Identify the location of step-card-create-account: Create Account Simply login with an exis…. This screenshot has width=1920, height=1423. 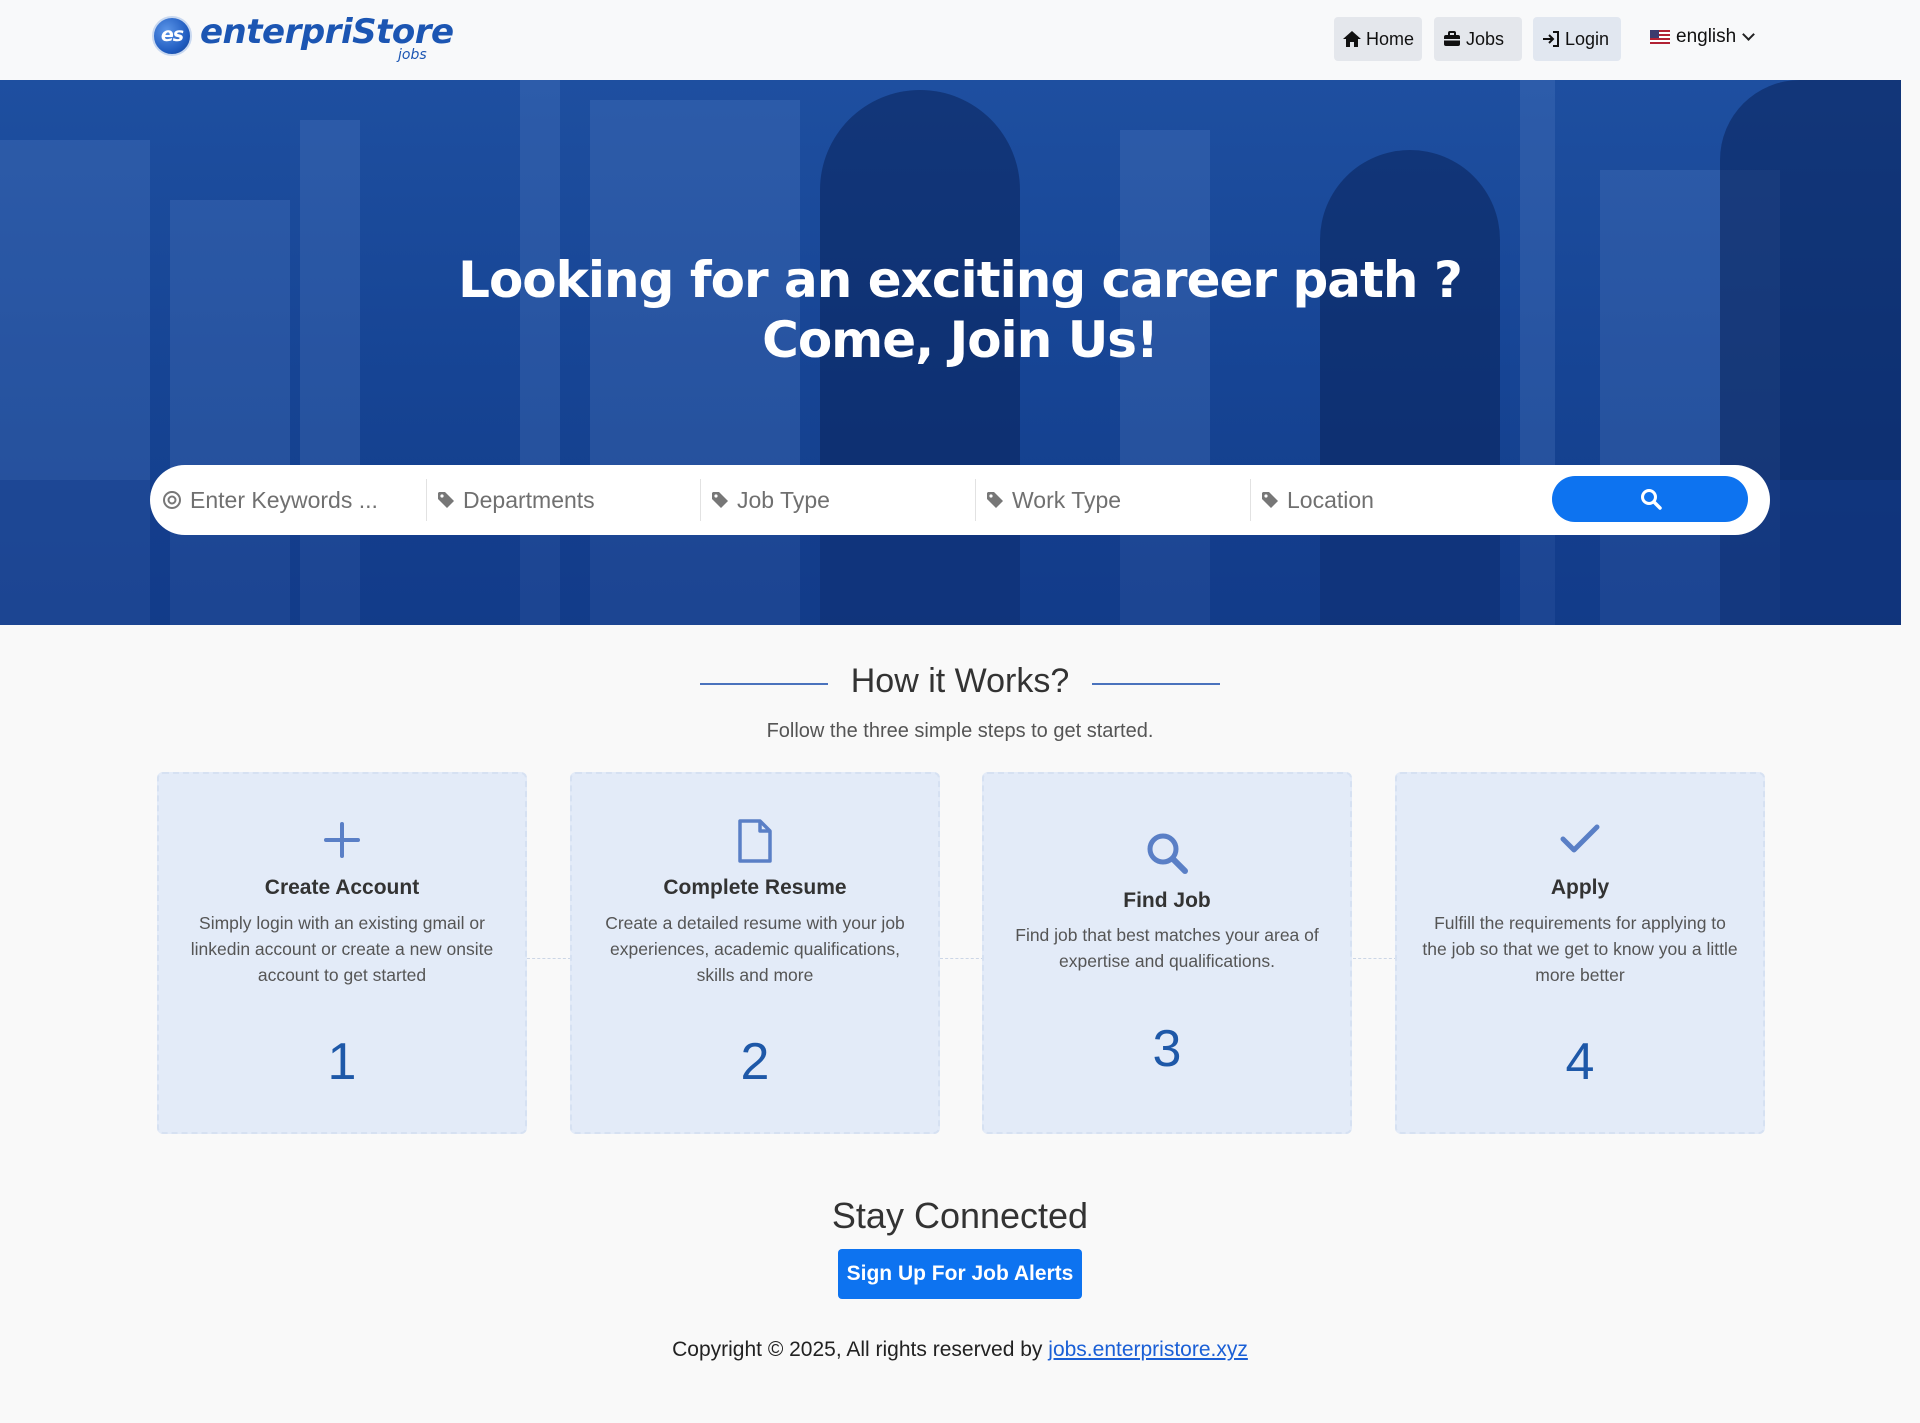
(342, 953).